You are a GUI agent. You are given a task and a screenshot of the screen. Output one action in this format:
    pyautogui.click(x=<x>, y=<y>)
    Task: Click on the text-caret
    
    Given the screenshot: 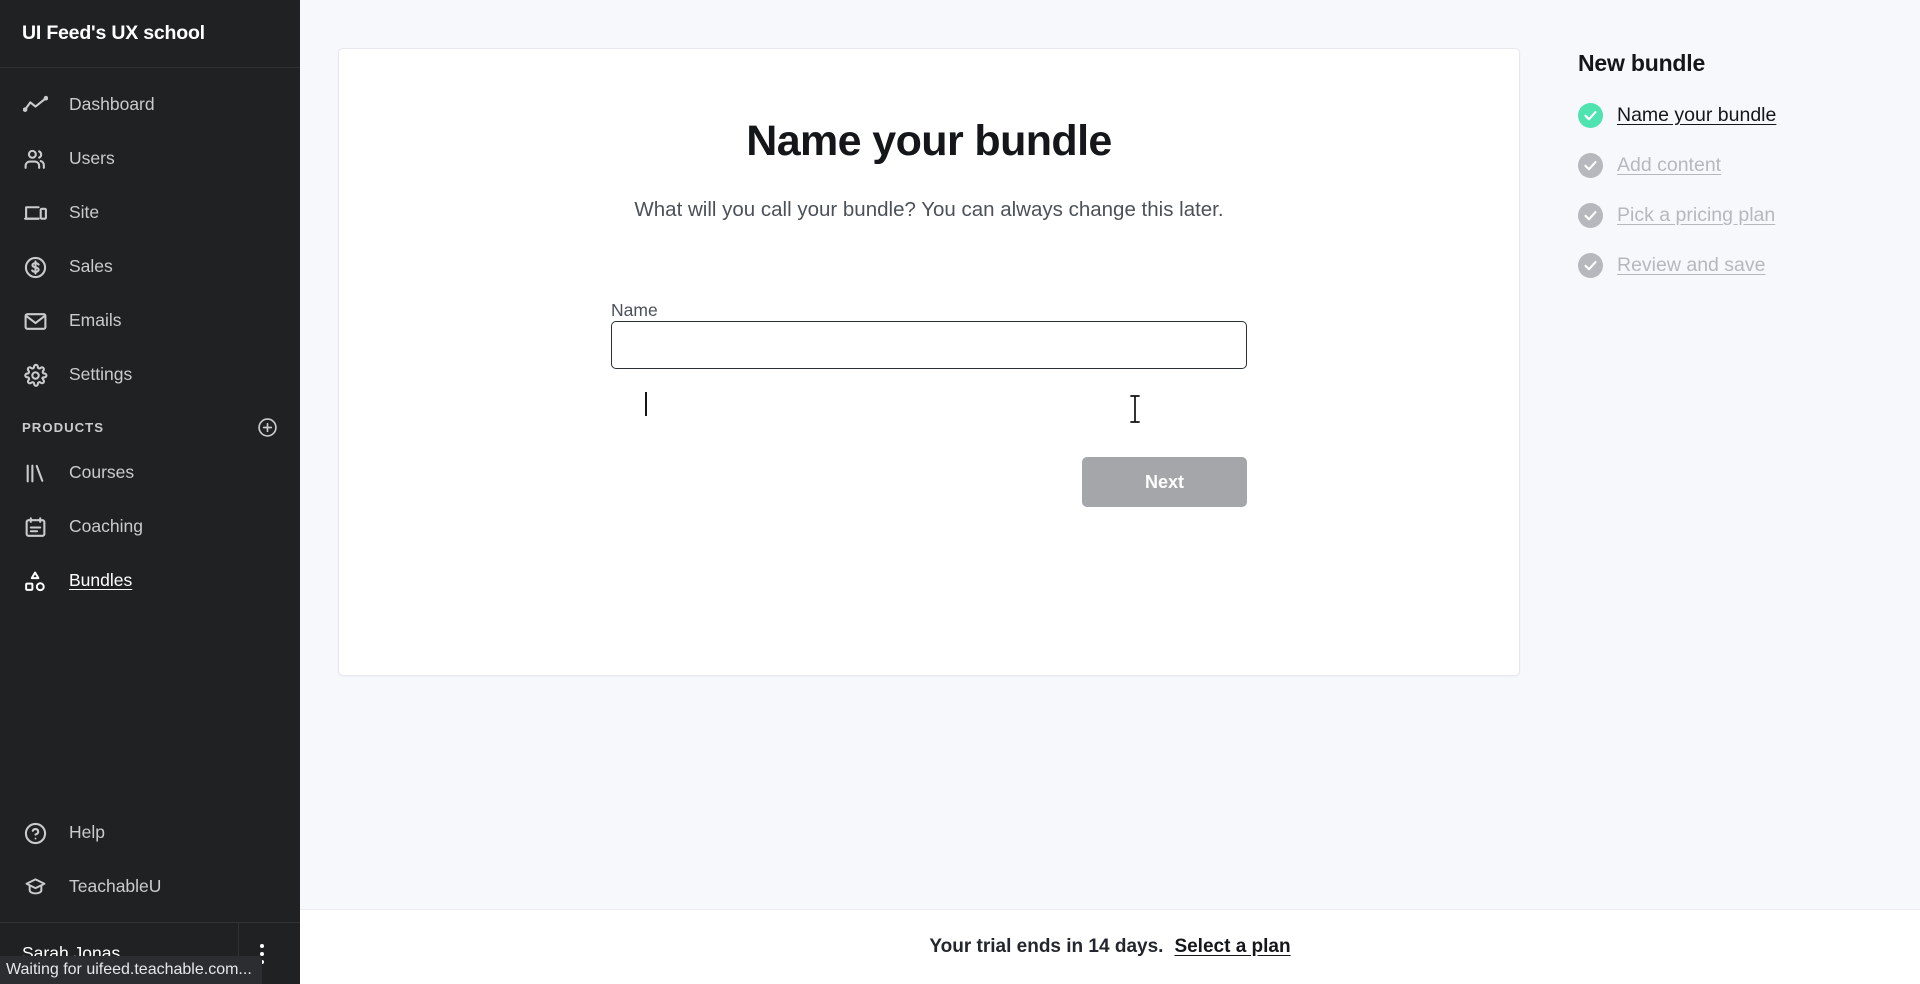 What is the action you would take?
    pyautogui.click(x=646, y=404)
    